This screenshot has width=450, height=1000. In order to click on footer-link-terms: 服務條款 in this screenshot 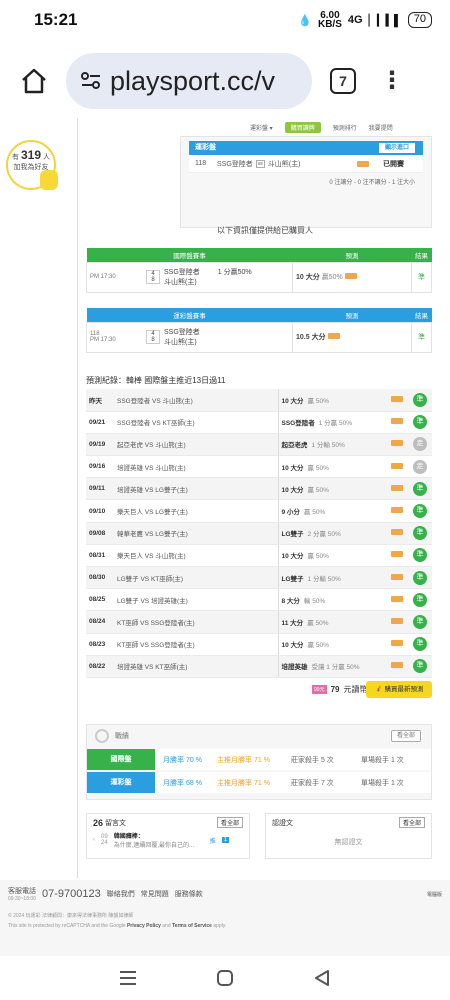, I will do `click(189, 894)`.